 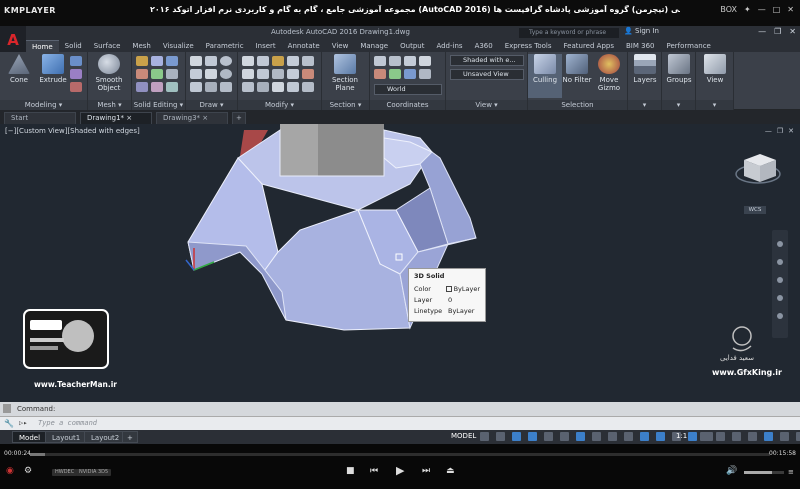 What do you see at coordinates (350, 471) in the screenshot?
I see `stop-icon: ■` at bounding box center [350, 471].